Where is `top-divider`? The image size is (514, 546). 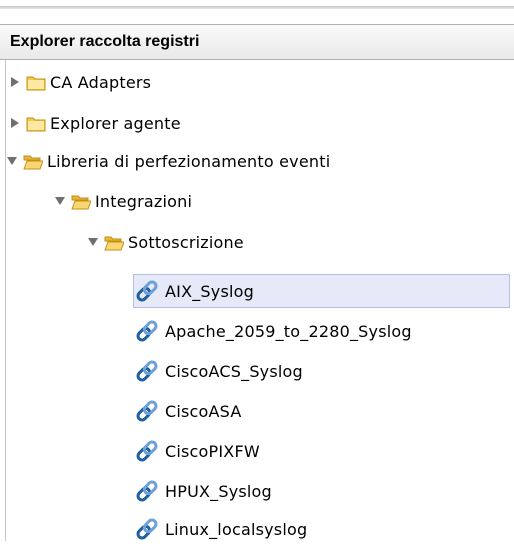
top-divider is located at coordinates (257, 7).